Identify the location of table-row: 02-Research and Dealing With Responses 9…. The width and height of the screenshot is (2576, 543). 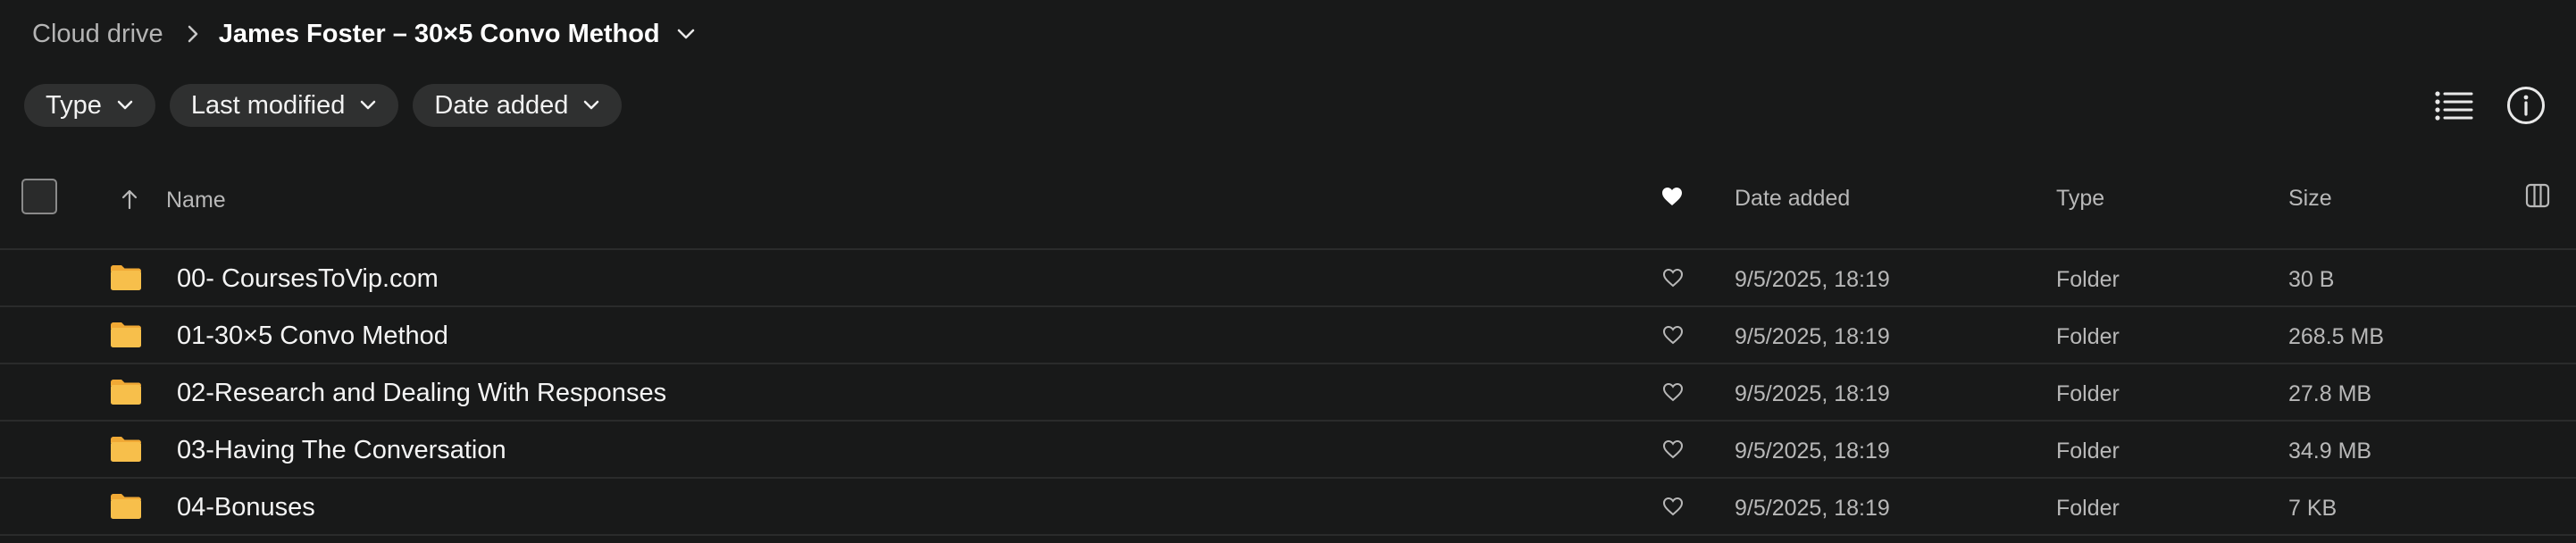
(1288, 393).